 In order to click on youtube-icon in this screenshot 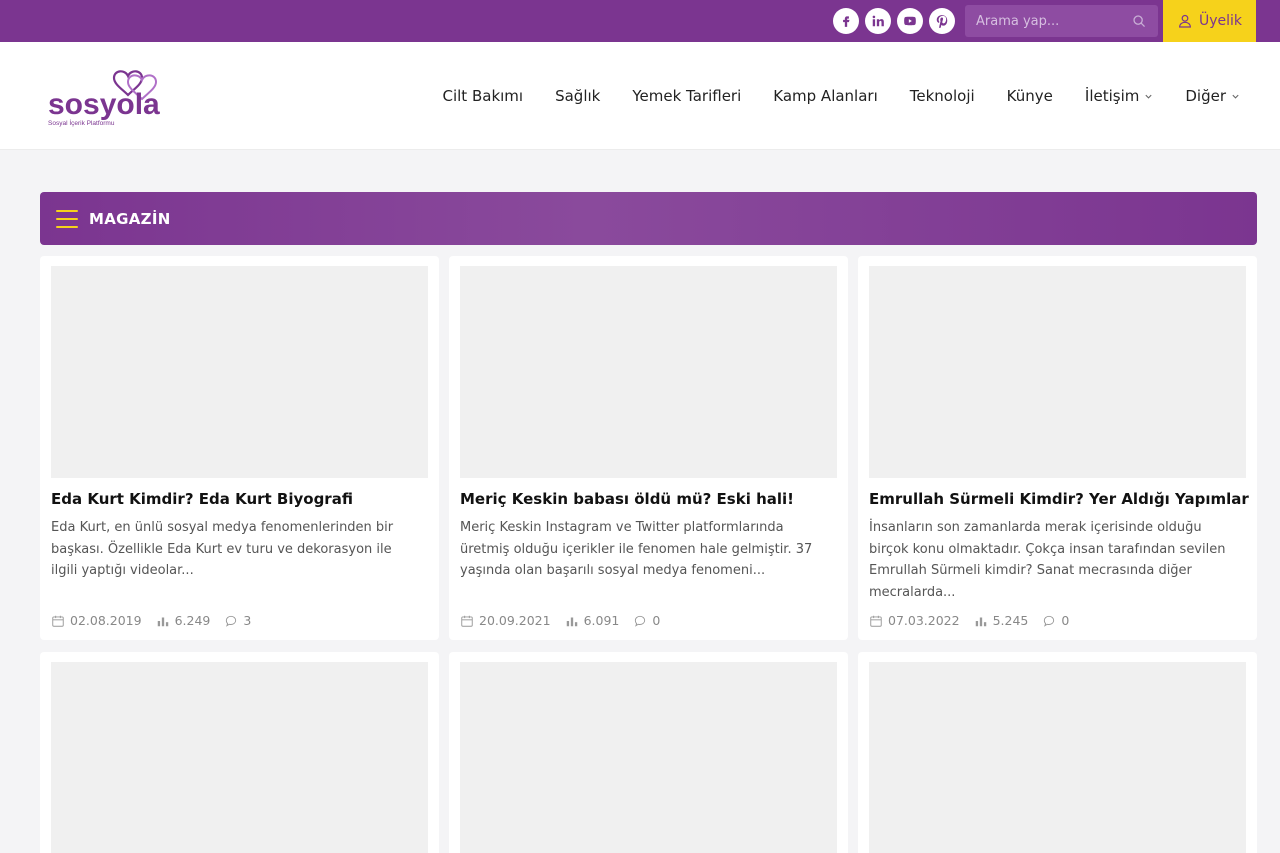, I will do `click(910, 21)`.